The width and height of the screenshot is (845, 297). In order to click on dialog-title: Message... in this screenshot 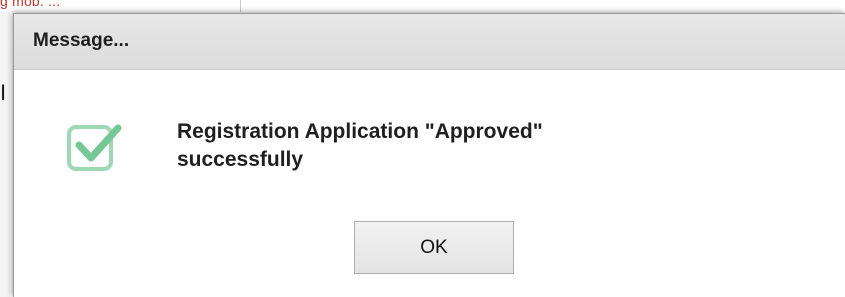, I will do `click(81, 40)`.